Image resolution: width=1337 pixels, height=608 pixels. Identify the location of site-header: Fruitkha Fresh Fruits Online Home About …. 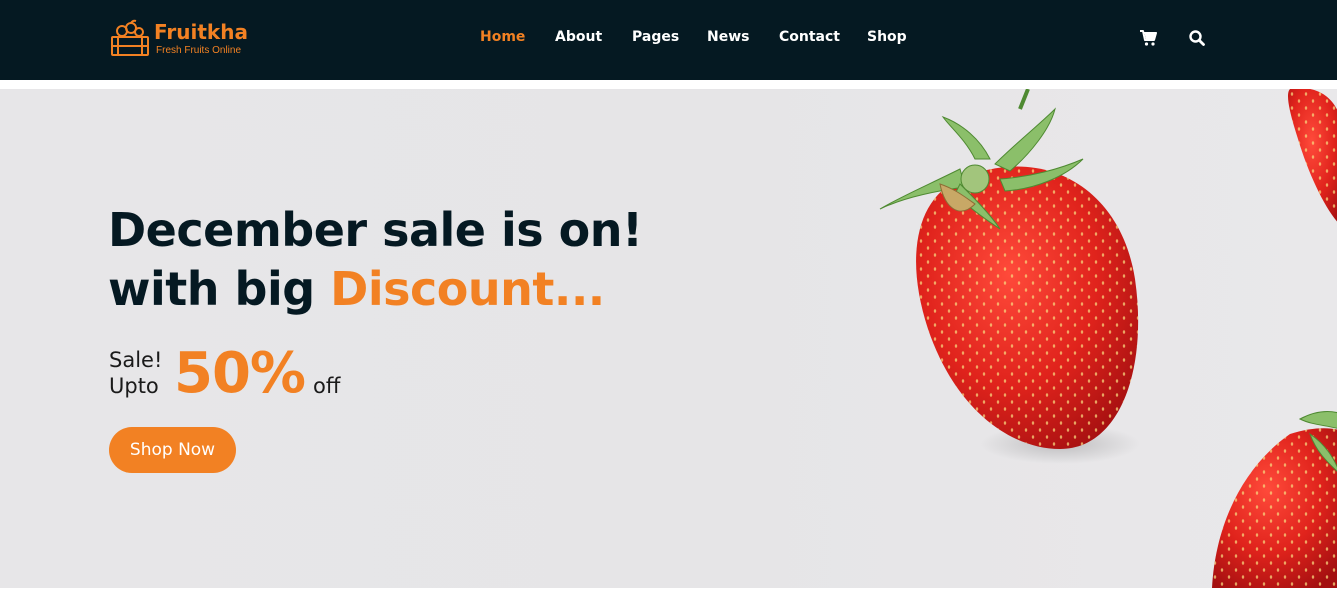
(668, 40).